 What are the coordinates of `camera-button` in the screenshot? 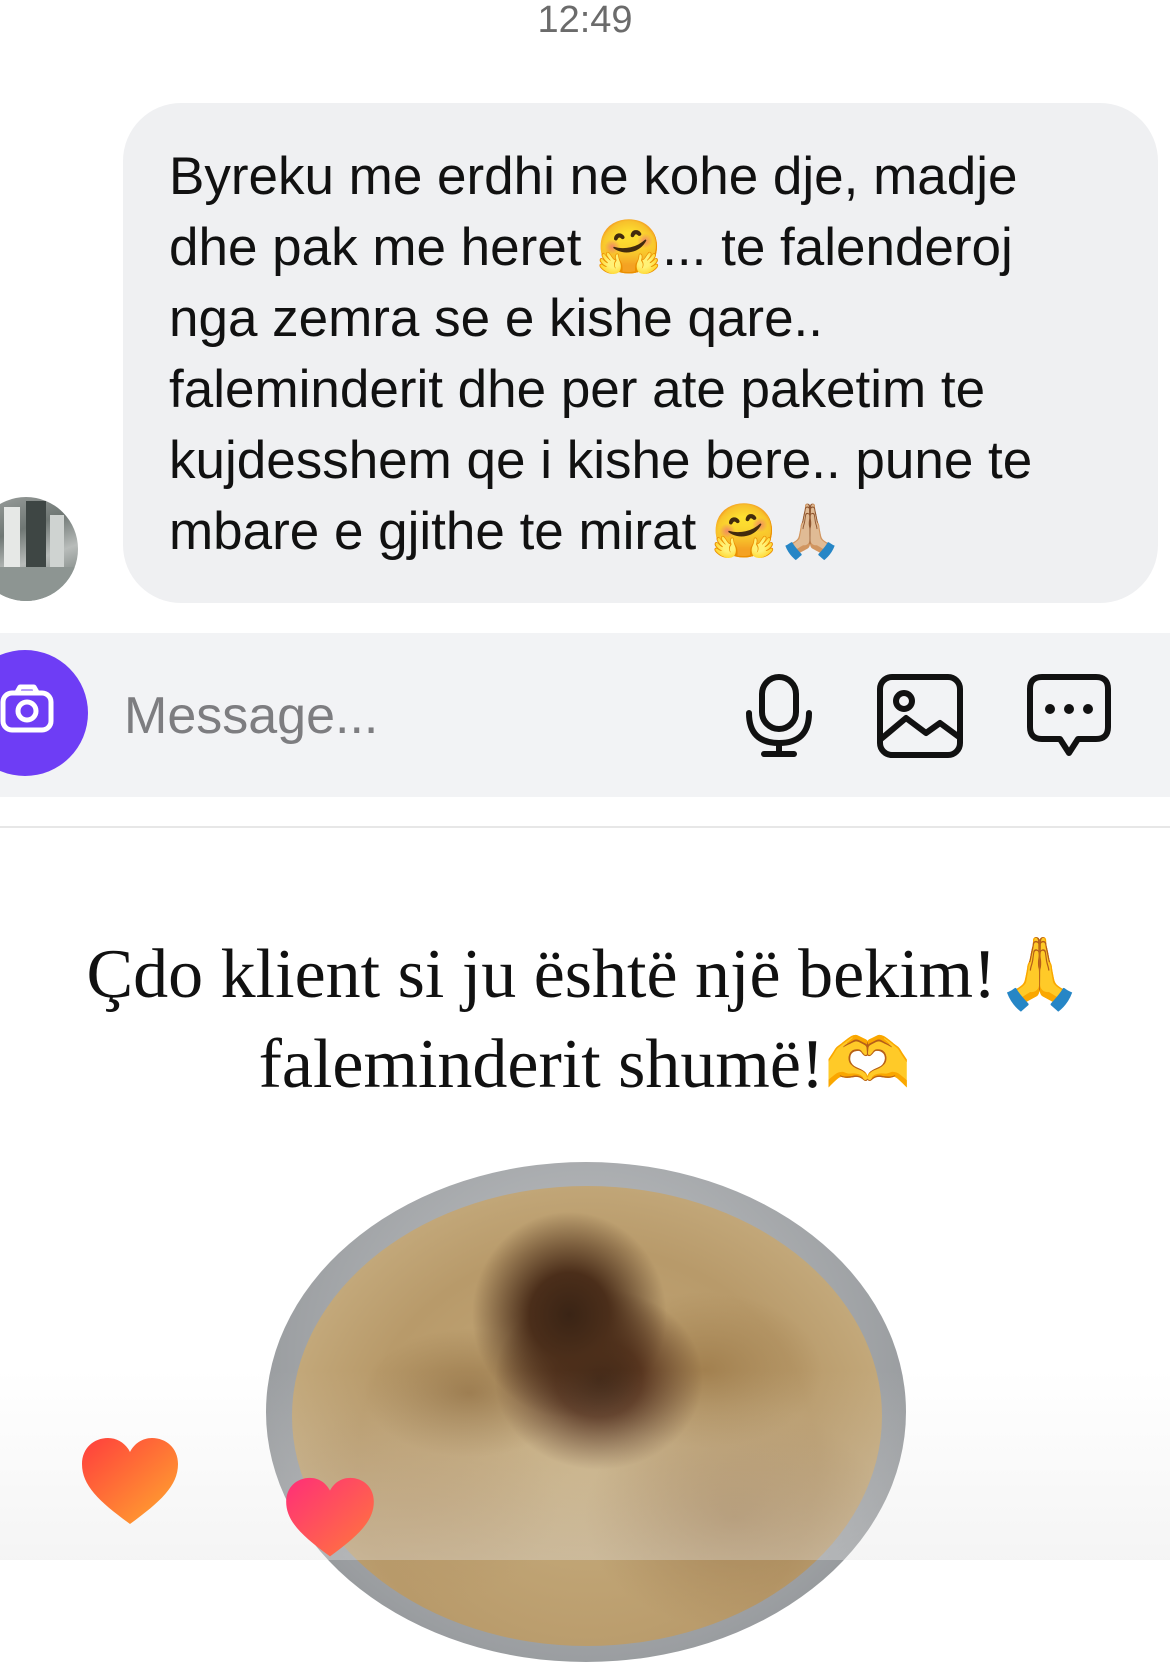 It's located at (44, 713).